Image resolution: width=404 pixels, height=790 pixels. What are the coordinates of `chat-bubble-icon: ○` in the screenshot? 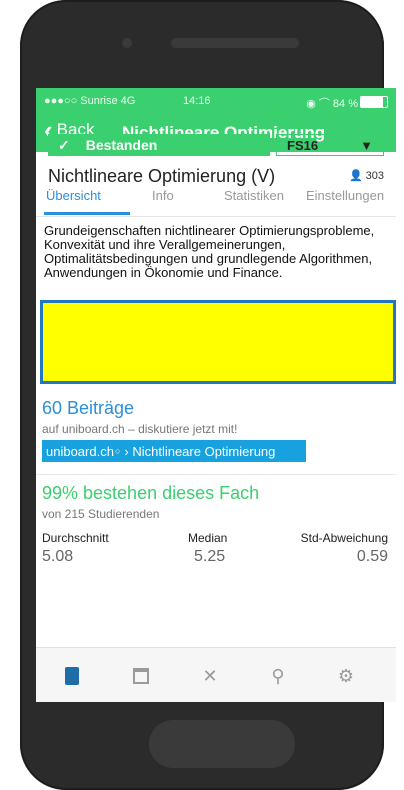 It's located at (117, 451).